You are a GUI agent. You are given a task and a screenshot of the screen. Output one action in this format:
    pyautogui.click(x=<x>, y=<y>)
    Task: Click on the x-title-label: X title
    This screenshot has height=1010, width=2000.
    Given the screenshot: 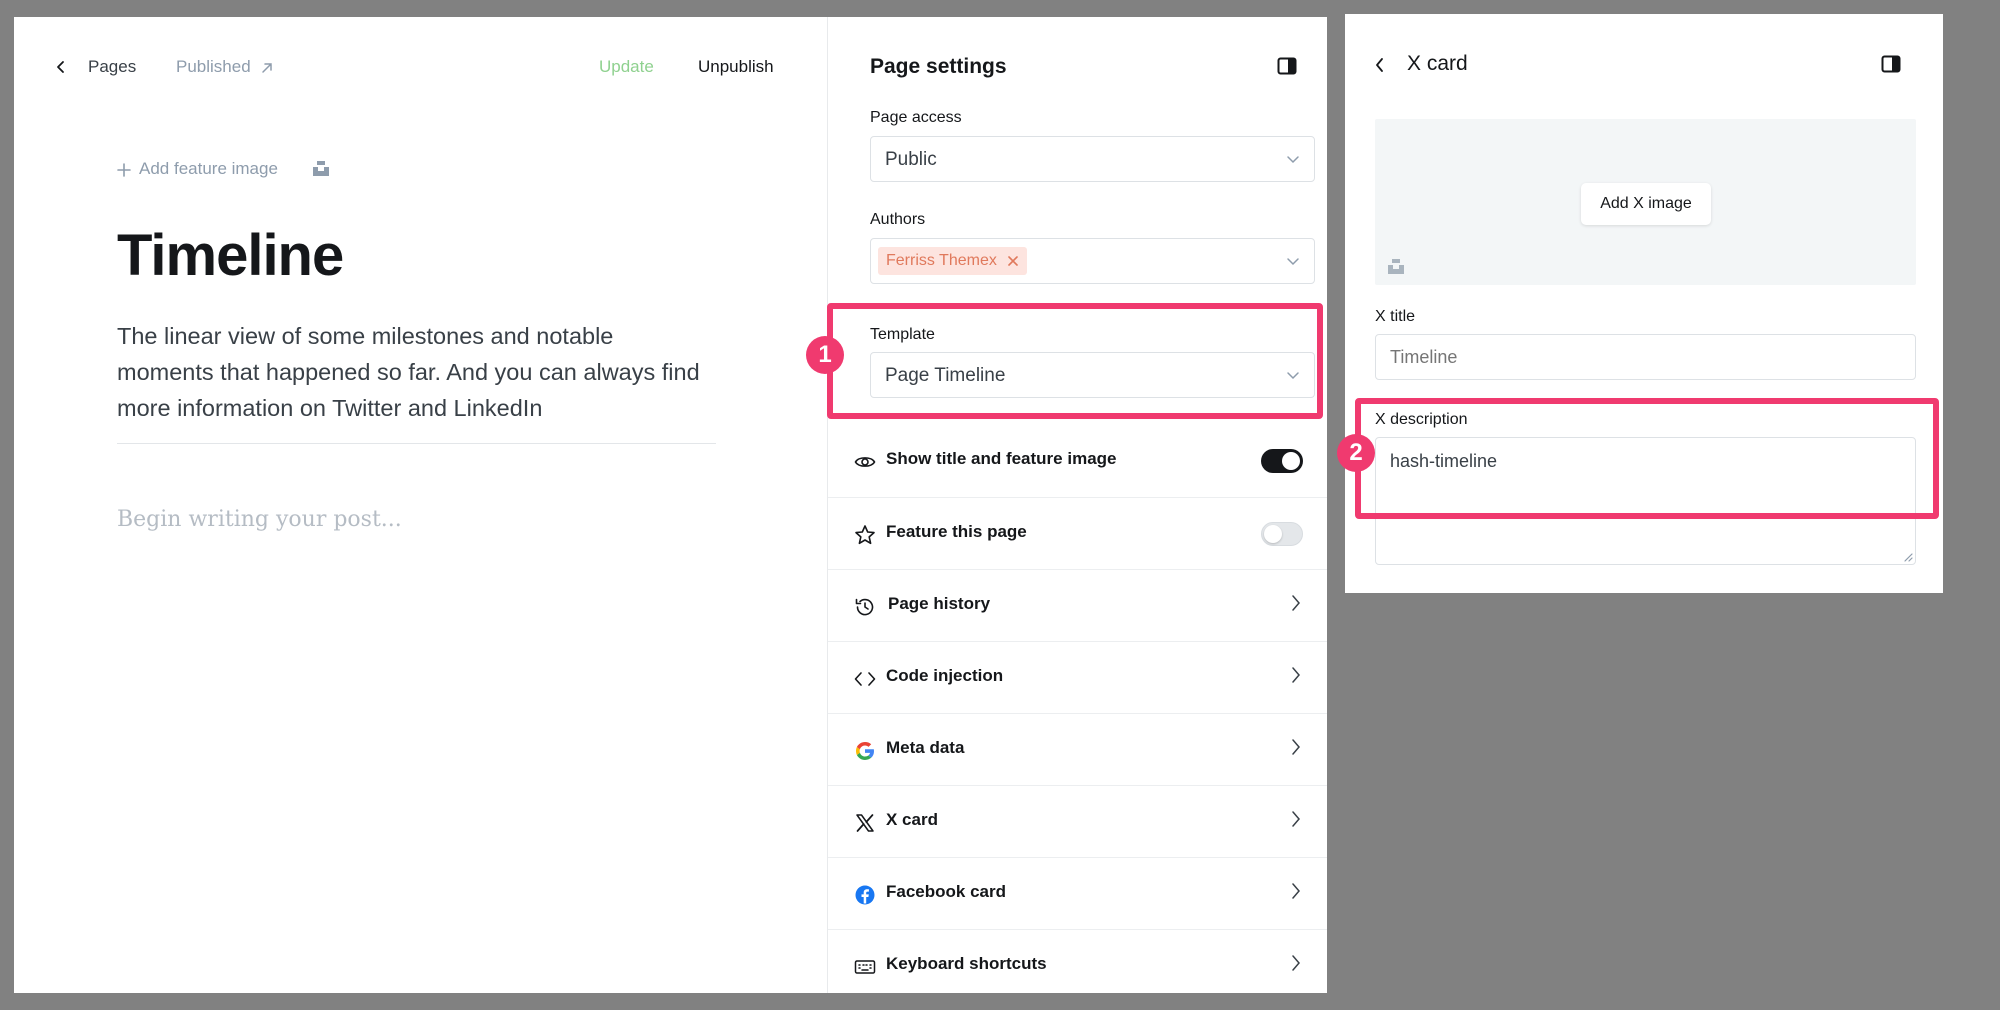 What is the action you would take?
    pyautogui.click(x=1395, y=316)
    